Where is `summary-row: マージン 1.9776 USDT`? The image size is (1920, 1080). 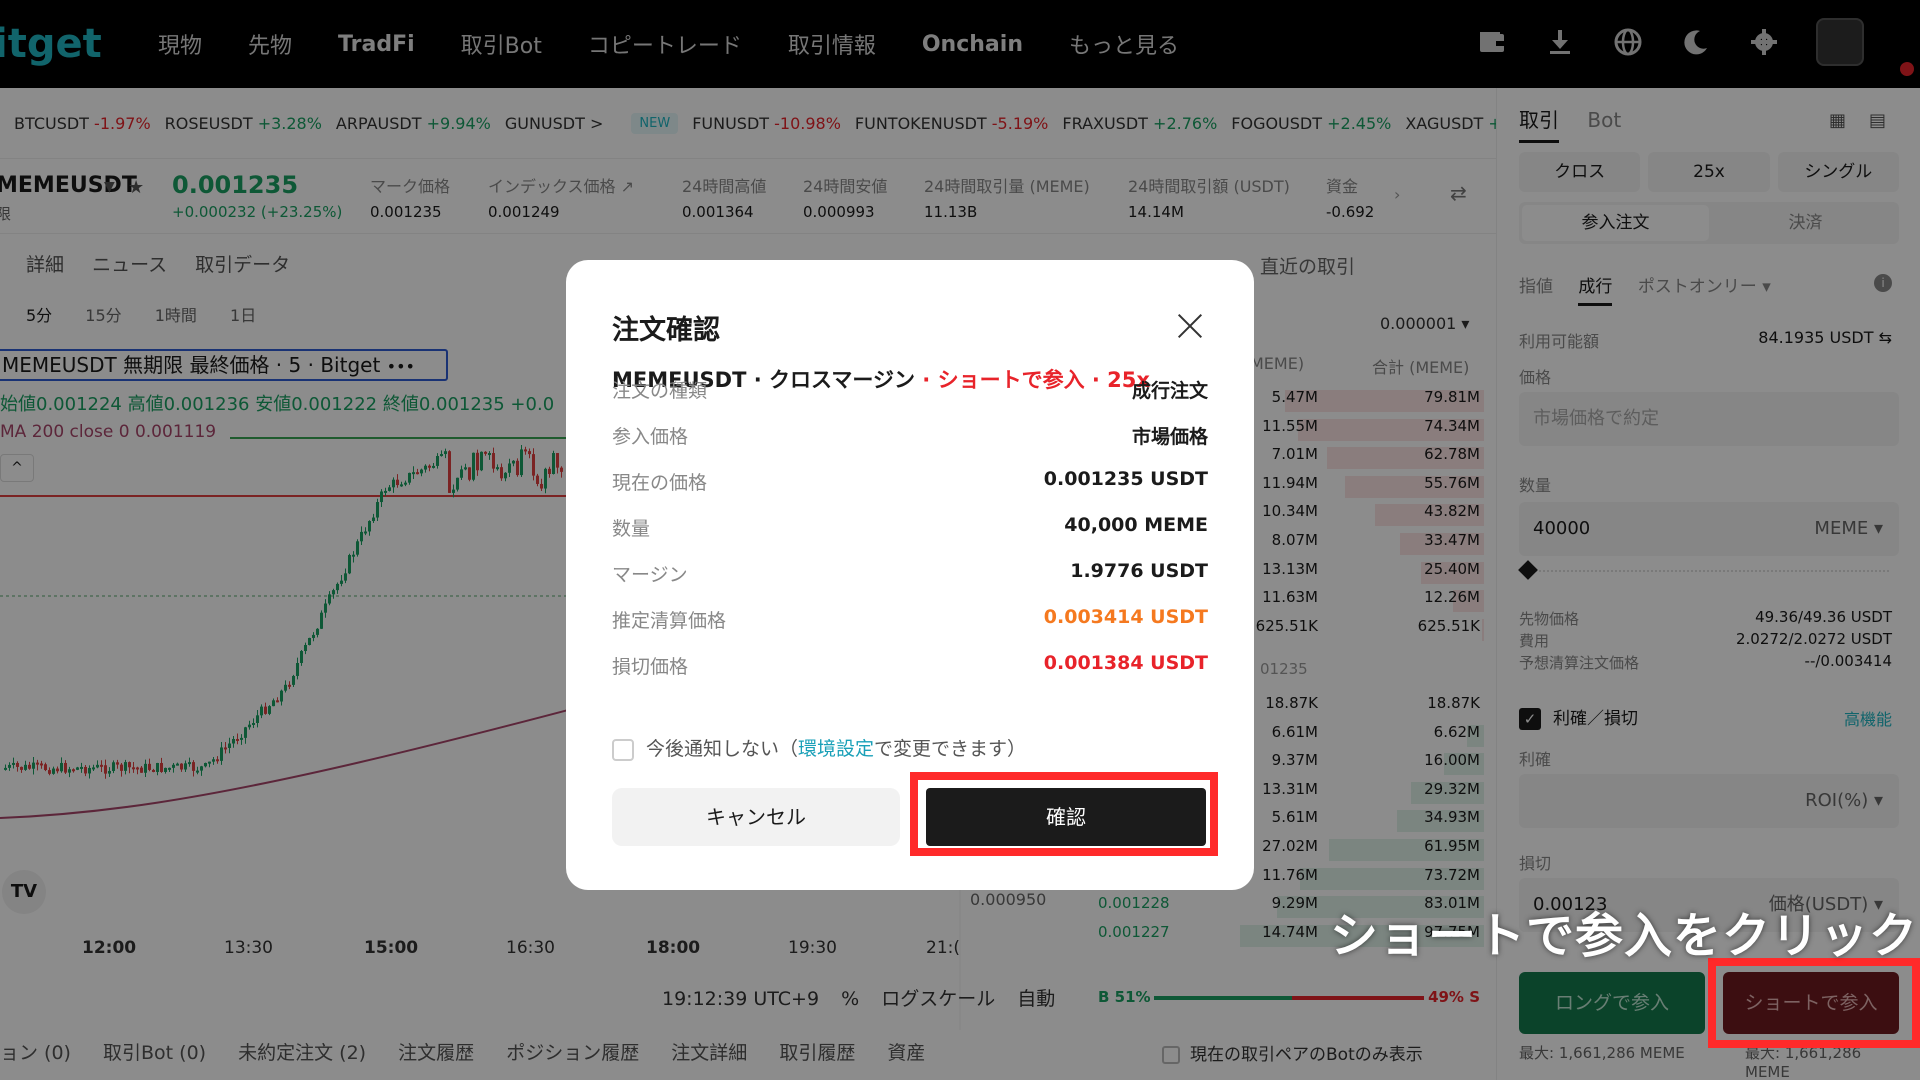
summary-row: マージン 1.9776 USDT is located at coordinates (910, 575).